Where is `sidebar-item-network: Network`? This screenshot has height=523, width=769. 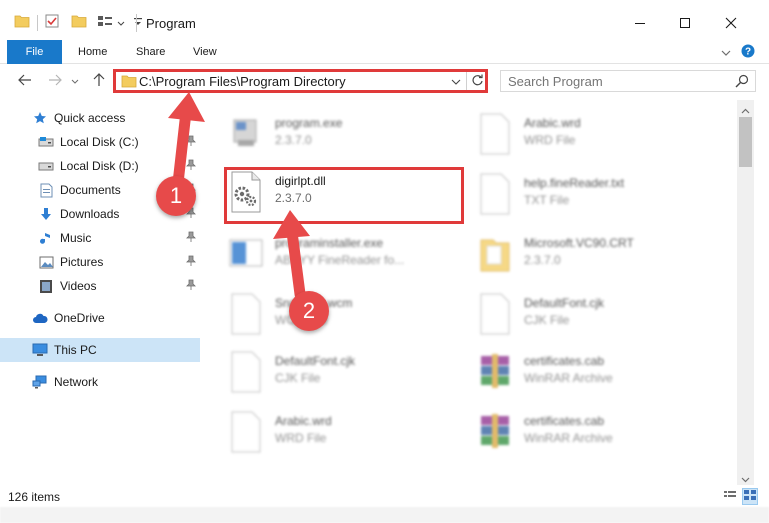
sidebar-item-network: Network is located at coordinates (100, 382).